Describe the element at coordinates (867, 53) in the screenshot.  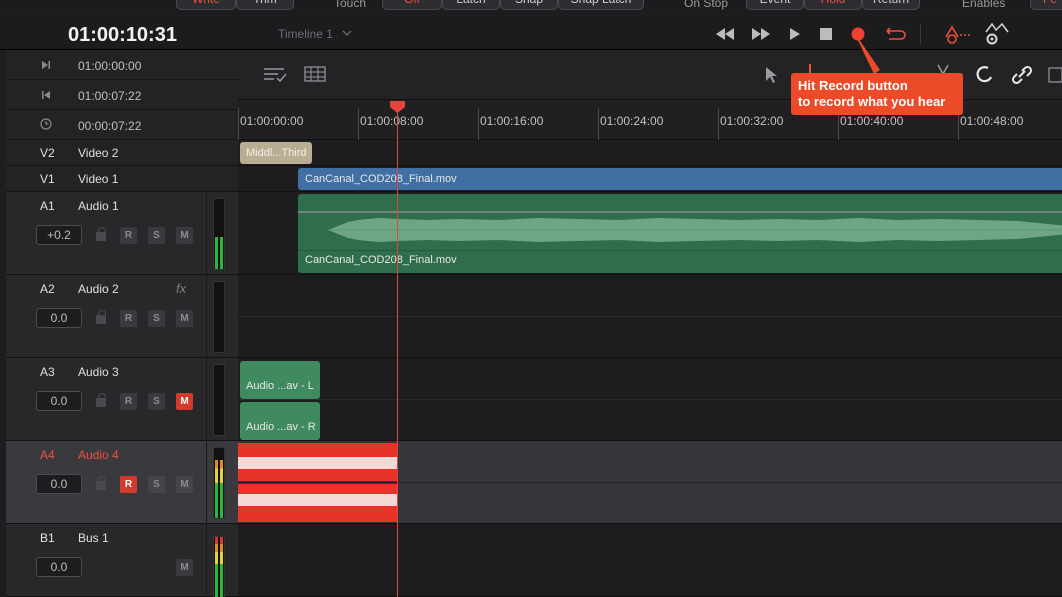
I see `callout-pointer-icon` at that location.